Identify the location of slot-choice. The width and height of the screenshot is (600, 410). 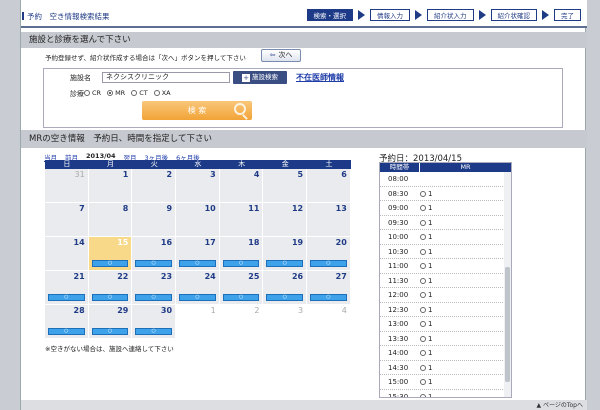
(465, 179).